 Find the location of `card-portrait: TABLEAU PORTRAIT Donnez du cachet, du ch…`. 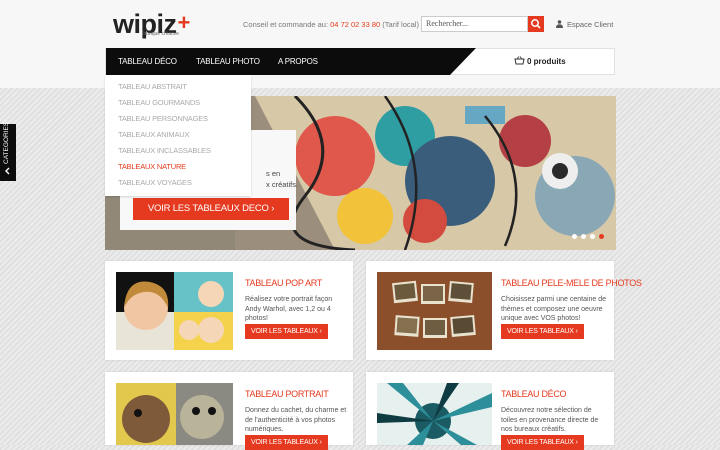

card-portrait: TABLEAU PORTRAIT Donnez du cachet, du ch… is located at coordinates (229, 411).